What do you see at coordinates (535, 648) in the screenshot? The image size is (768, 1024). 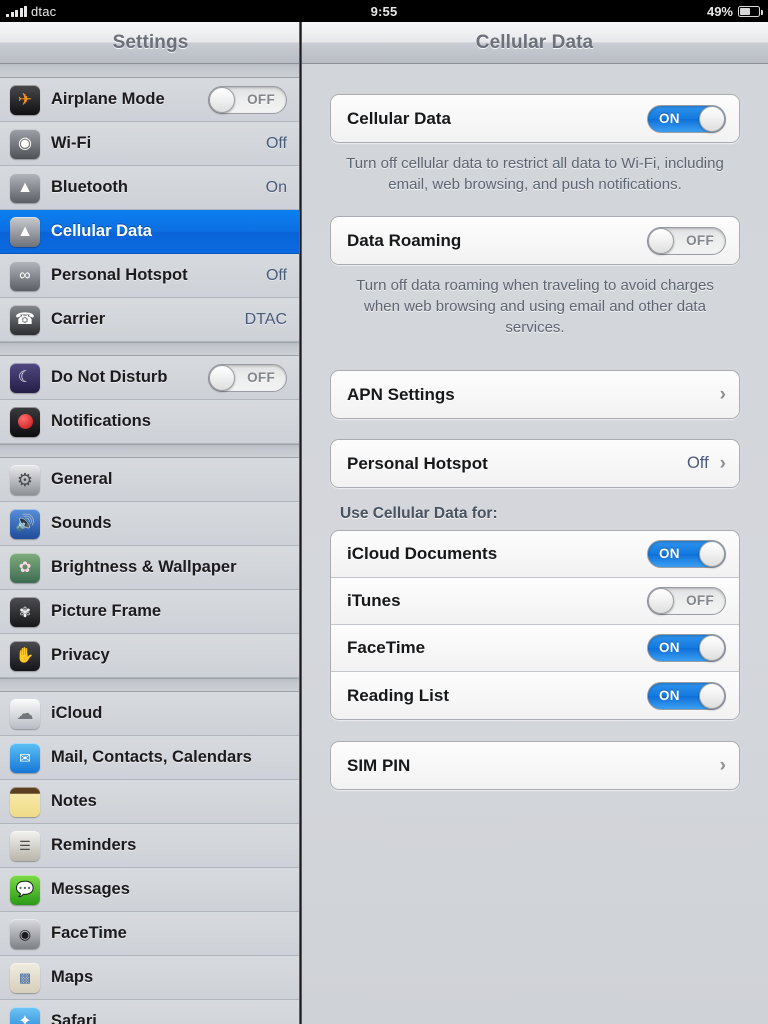 I see `facetime-row: FaceTime ON` at bounding box center [535, 648].